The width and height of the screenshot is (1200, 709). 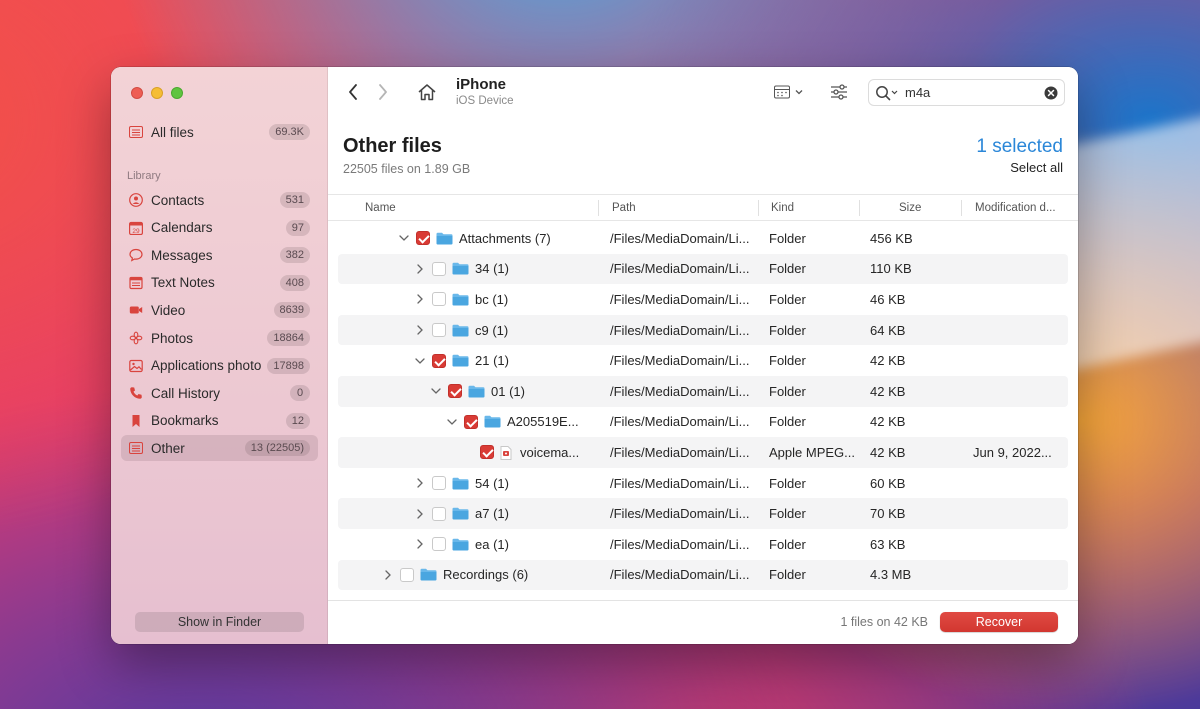 I want to click on forward-button, so click(x=383, y=92).